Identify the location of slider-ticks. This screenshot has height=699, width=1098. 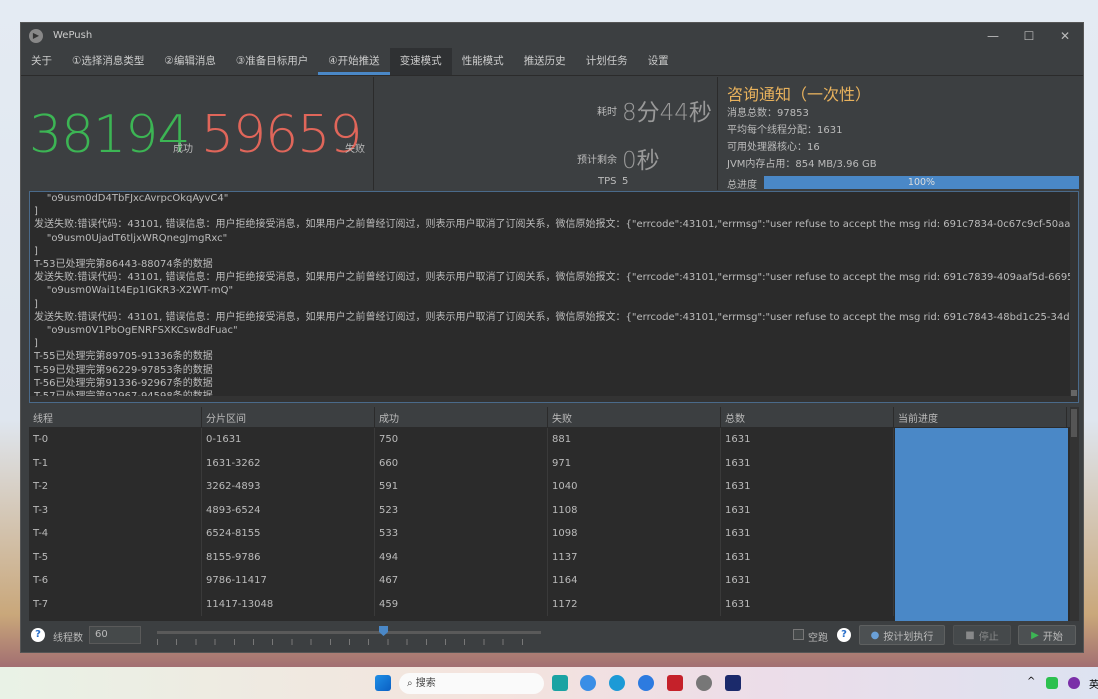
(349, 642).